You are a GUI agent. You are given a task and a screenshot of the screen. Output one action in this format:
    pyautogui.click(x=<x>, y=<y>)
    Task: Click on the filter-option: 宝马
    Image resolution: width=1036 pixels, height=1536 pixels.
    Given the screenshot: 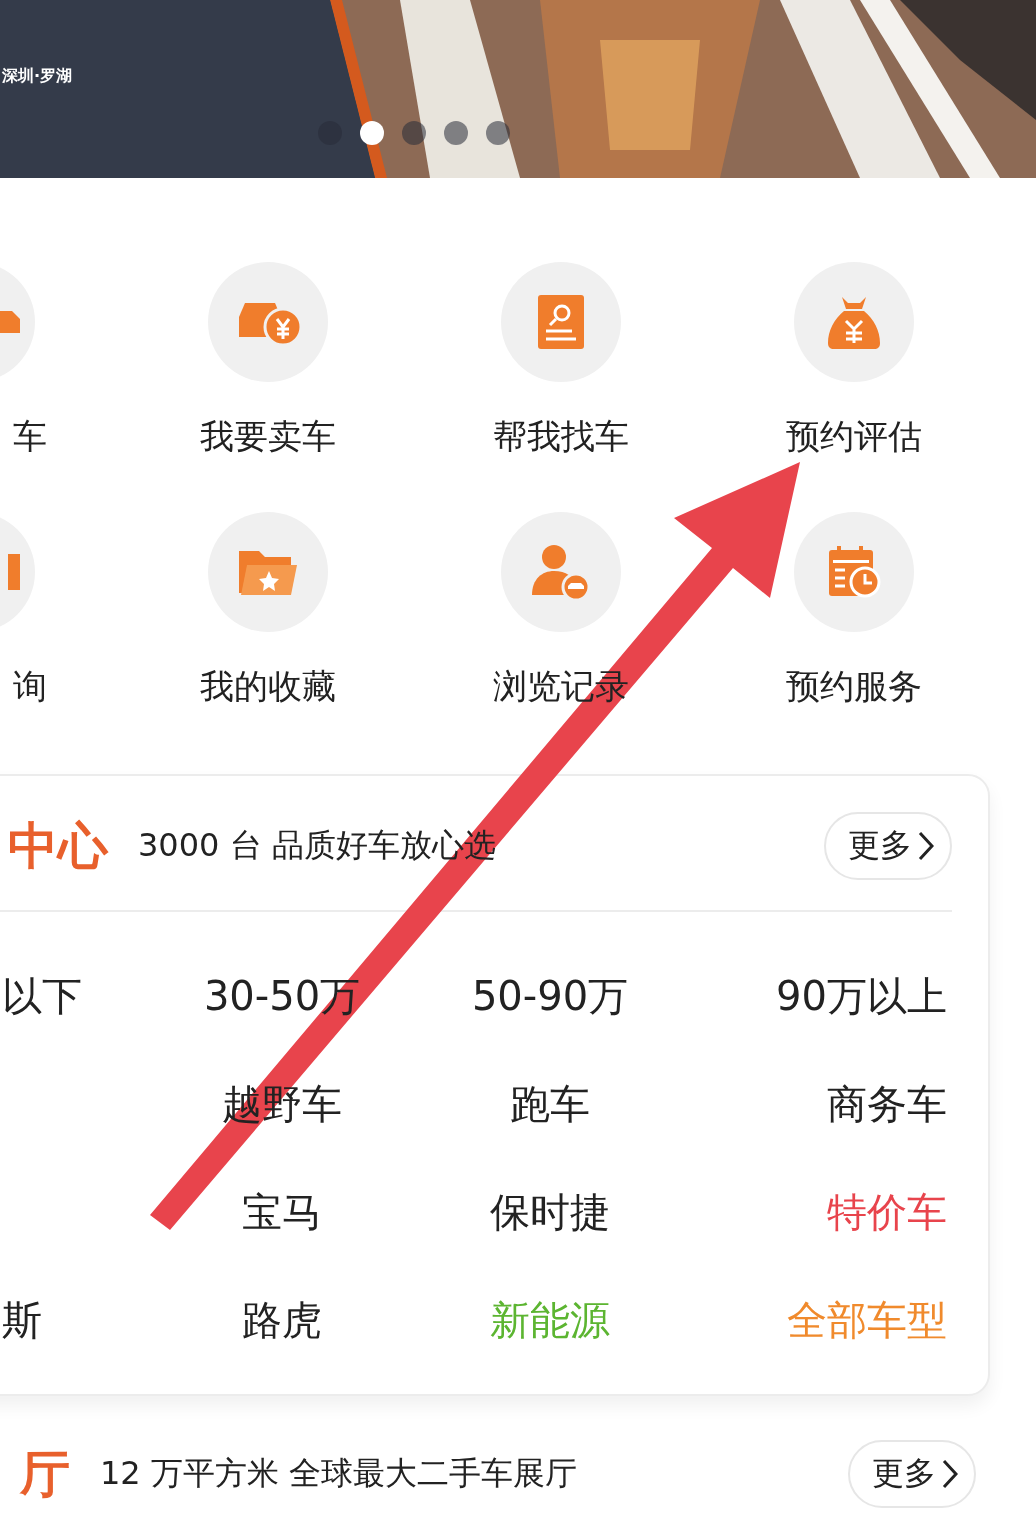 What is the action you would take?
    pyautogui.click(x=282, y=1212)
    